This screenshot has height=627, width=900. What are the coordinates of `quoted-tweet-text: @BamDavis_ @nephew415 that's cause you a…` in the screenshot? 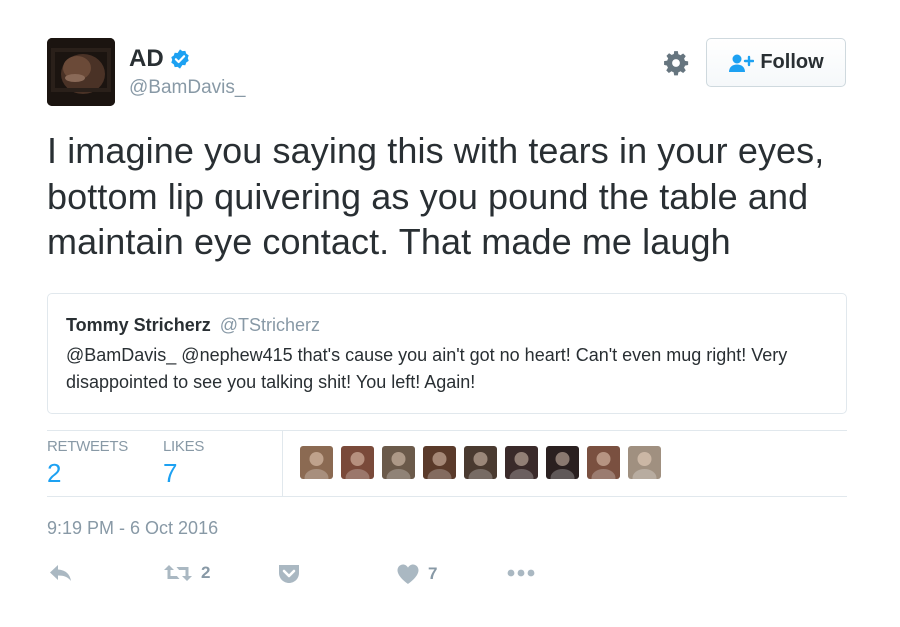 It's located at (427, 368).